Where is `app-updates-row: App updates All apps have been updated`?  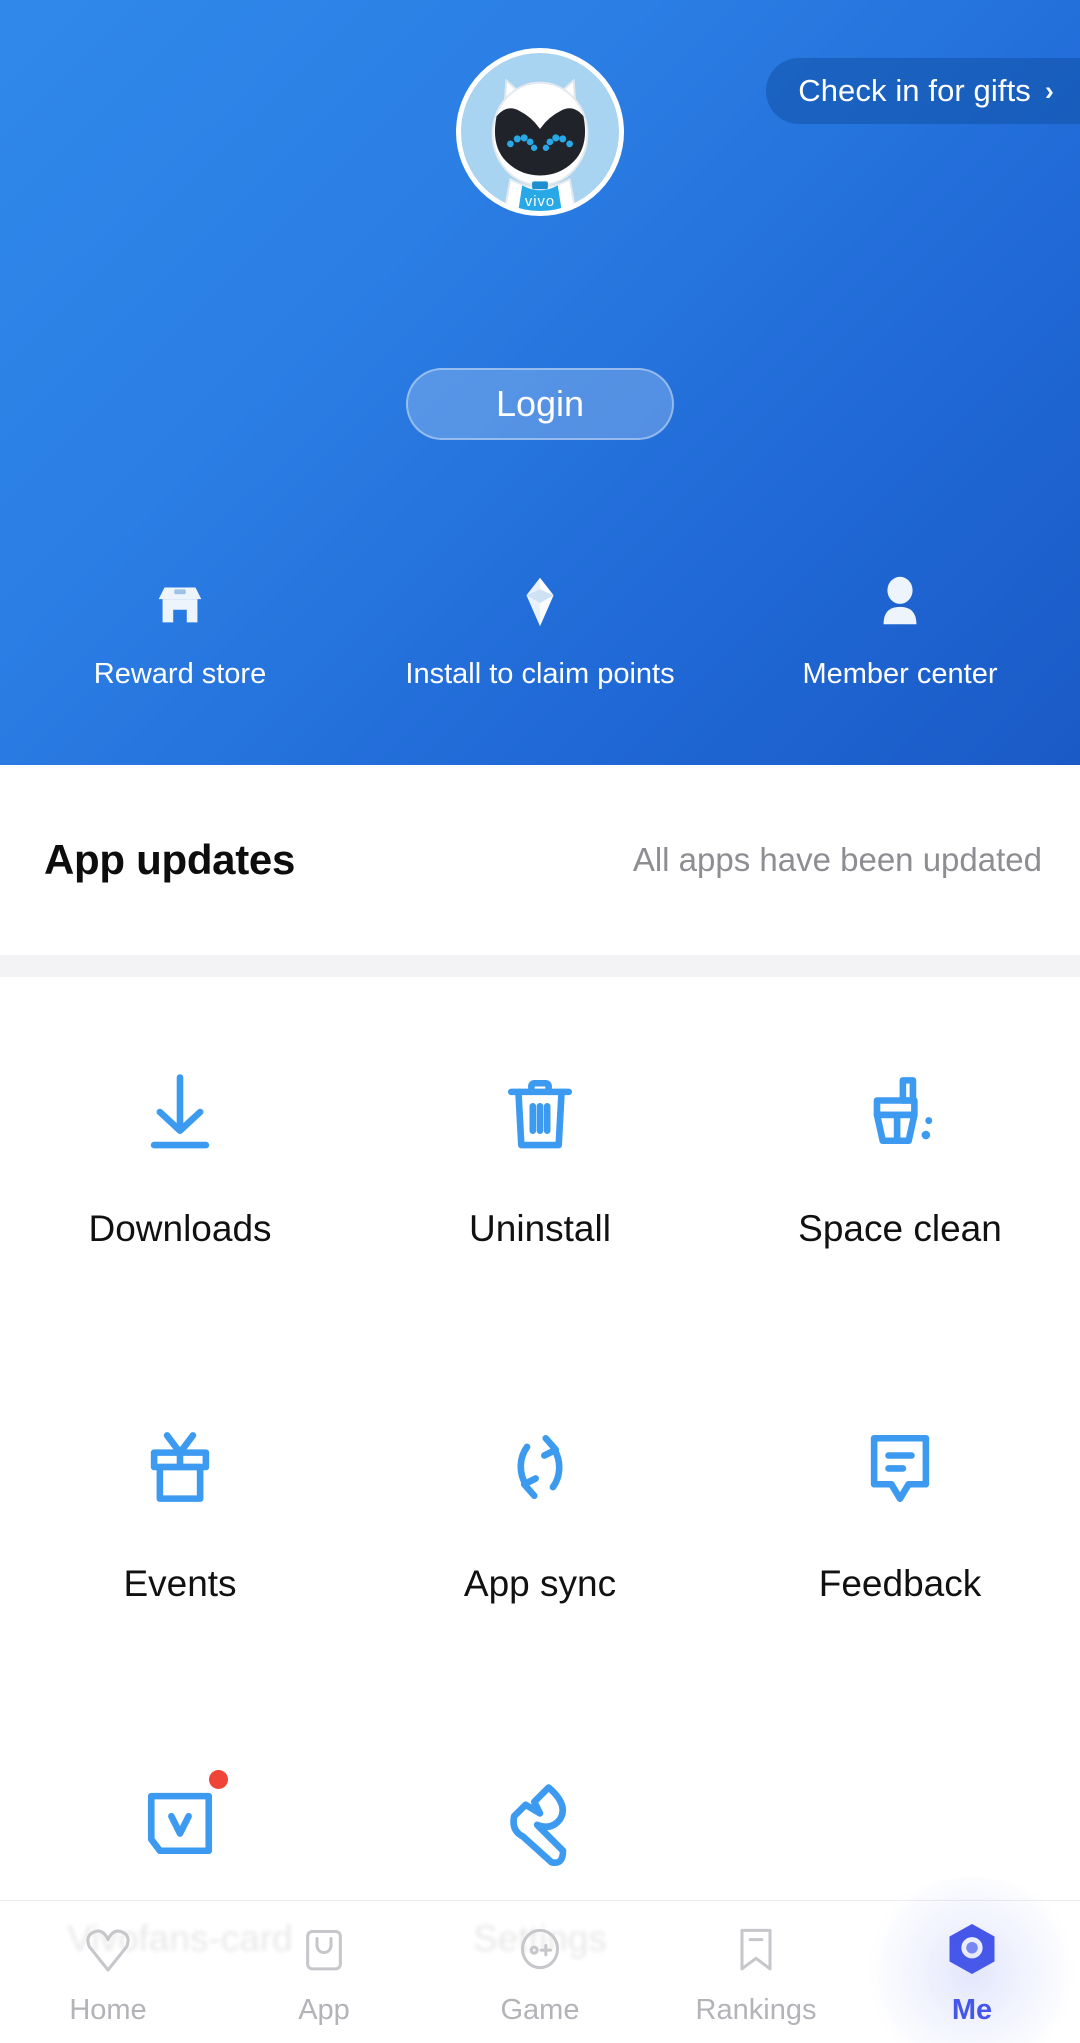 app-updates-row: App updates All apps have been updated is located at coordinates (540, 860).